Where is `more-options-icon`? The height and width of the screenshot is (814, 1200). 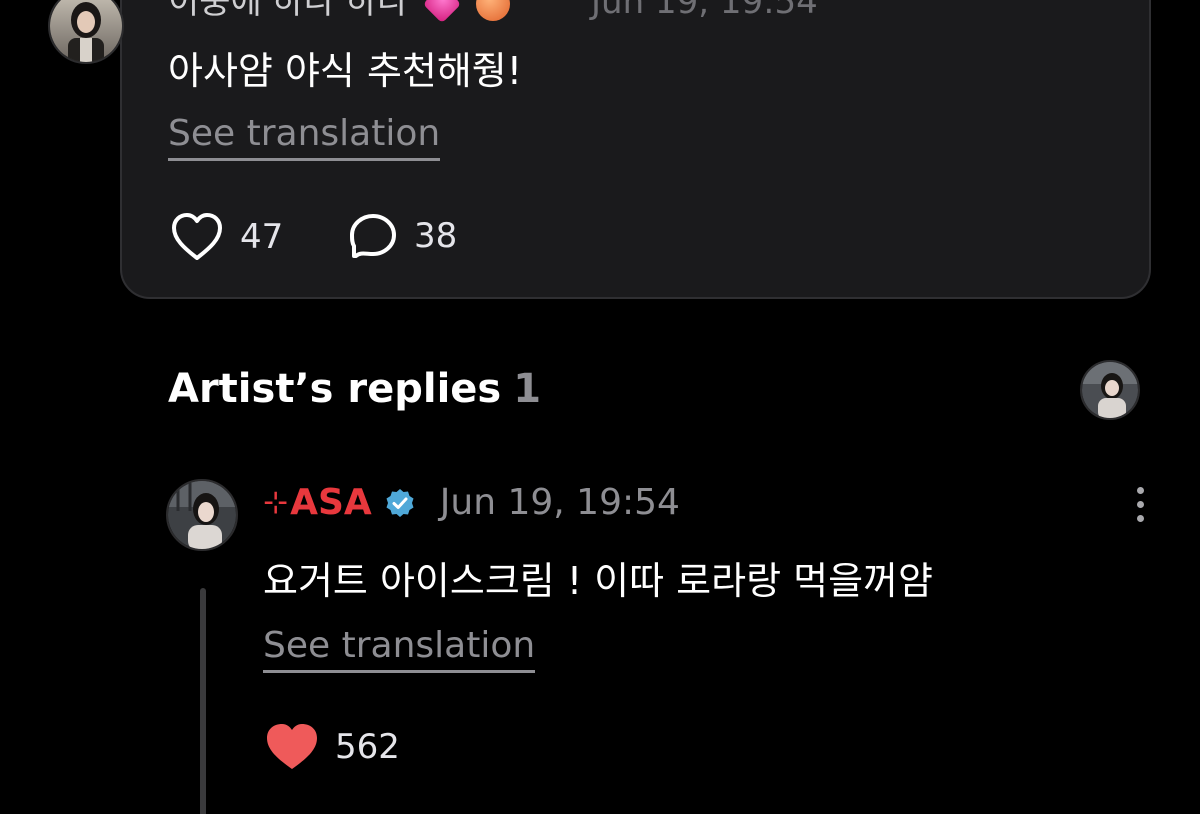 more-options-icon is located at coordinates (1080, 5).